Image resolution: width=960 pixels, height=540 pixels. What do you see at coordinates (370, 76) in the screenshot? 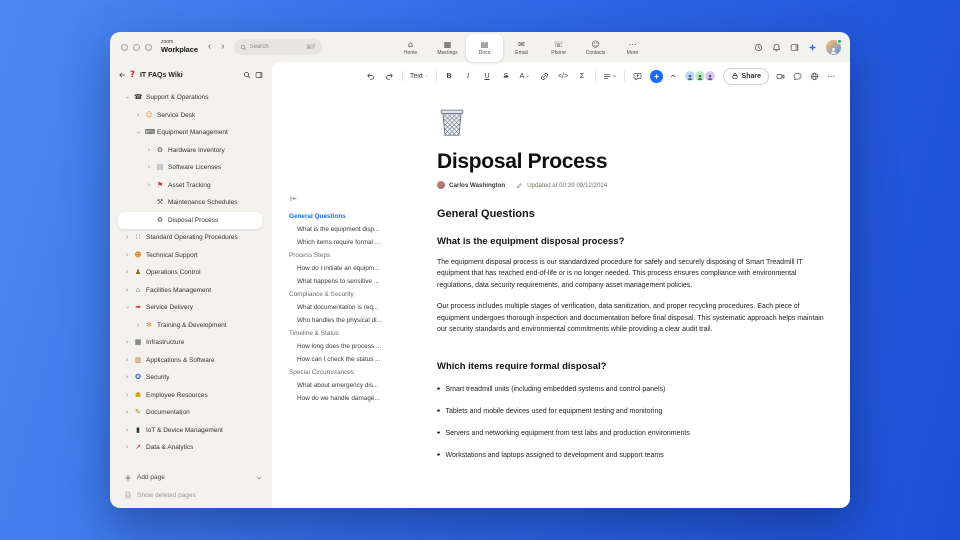
I see `undo-button` at bounding box center [370, 76].